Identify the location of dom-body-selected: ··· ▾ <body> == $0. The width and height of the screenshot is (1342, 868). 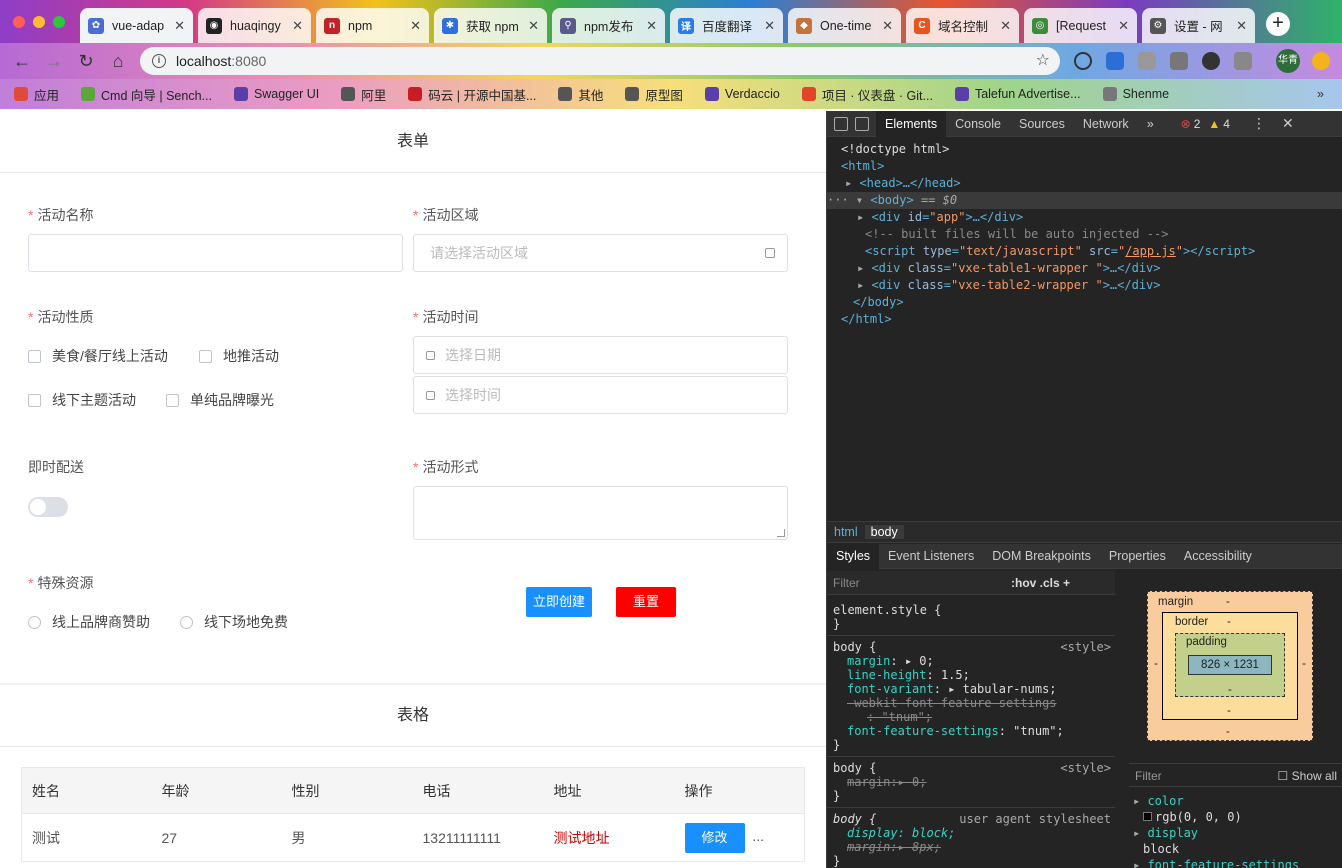
(1084, 200).